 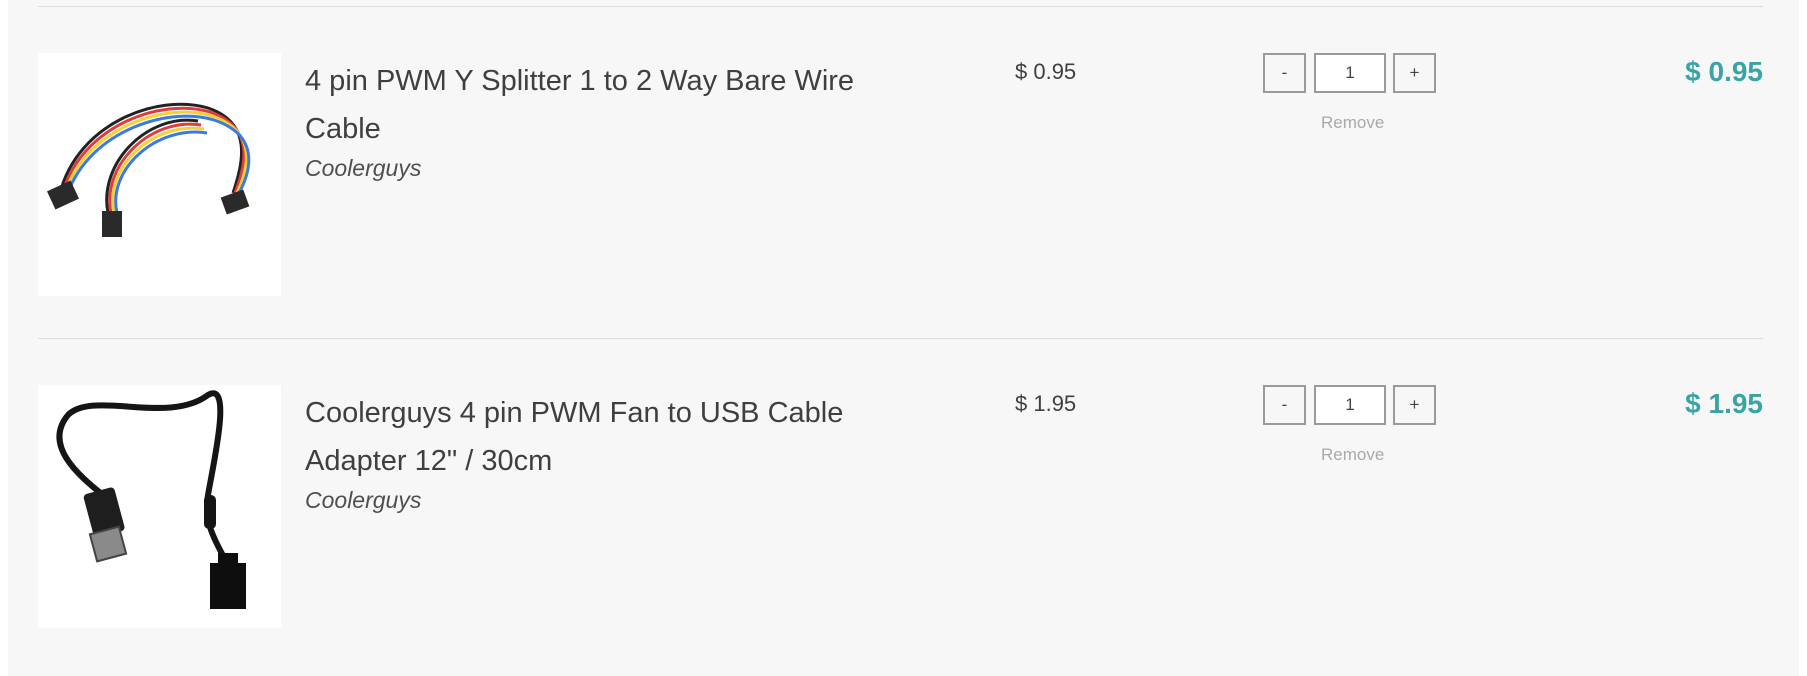 I want to click on line-total: $ 1.95, so click(x=1724, y=403).